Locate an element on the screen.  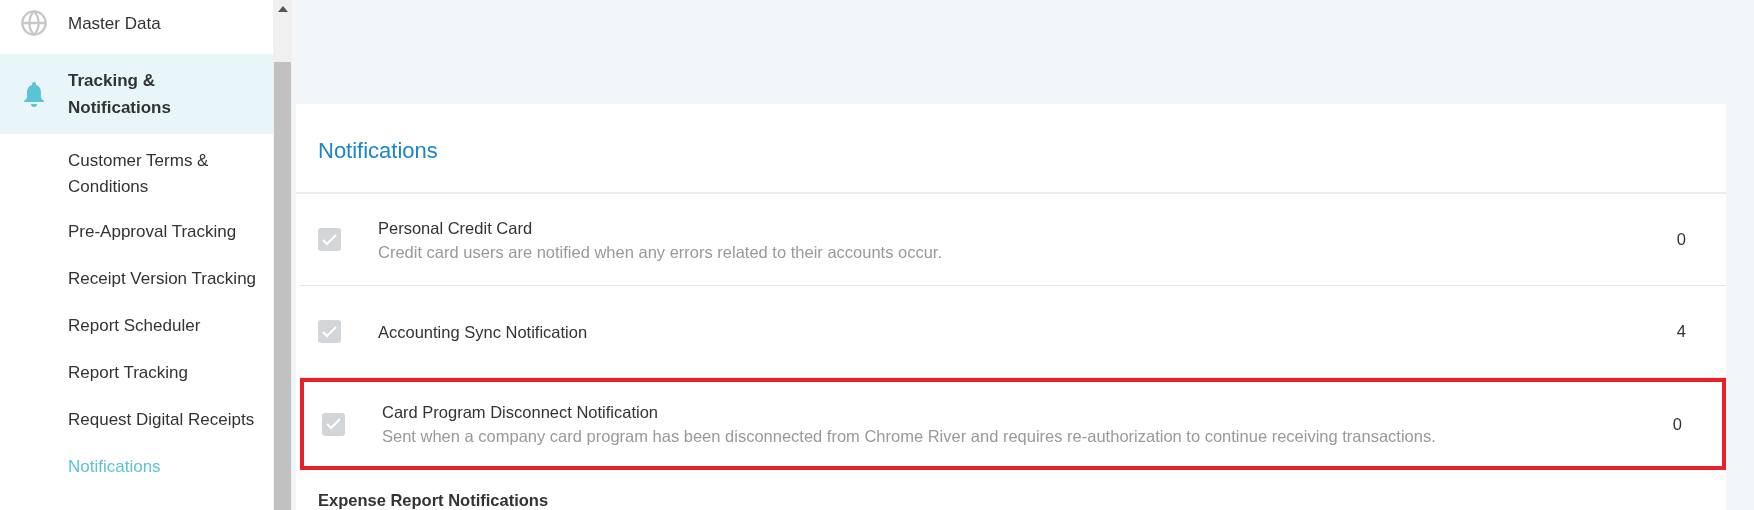
globe-icon is located at coordinates (34, 23).